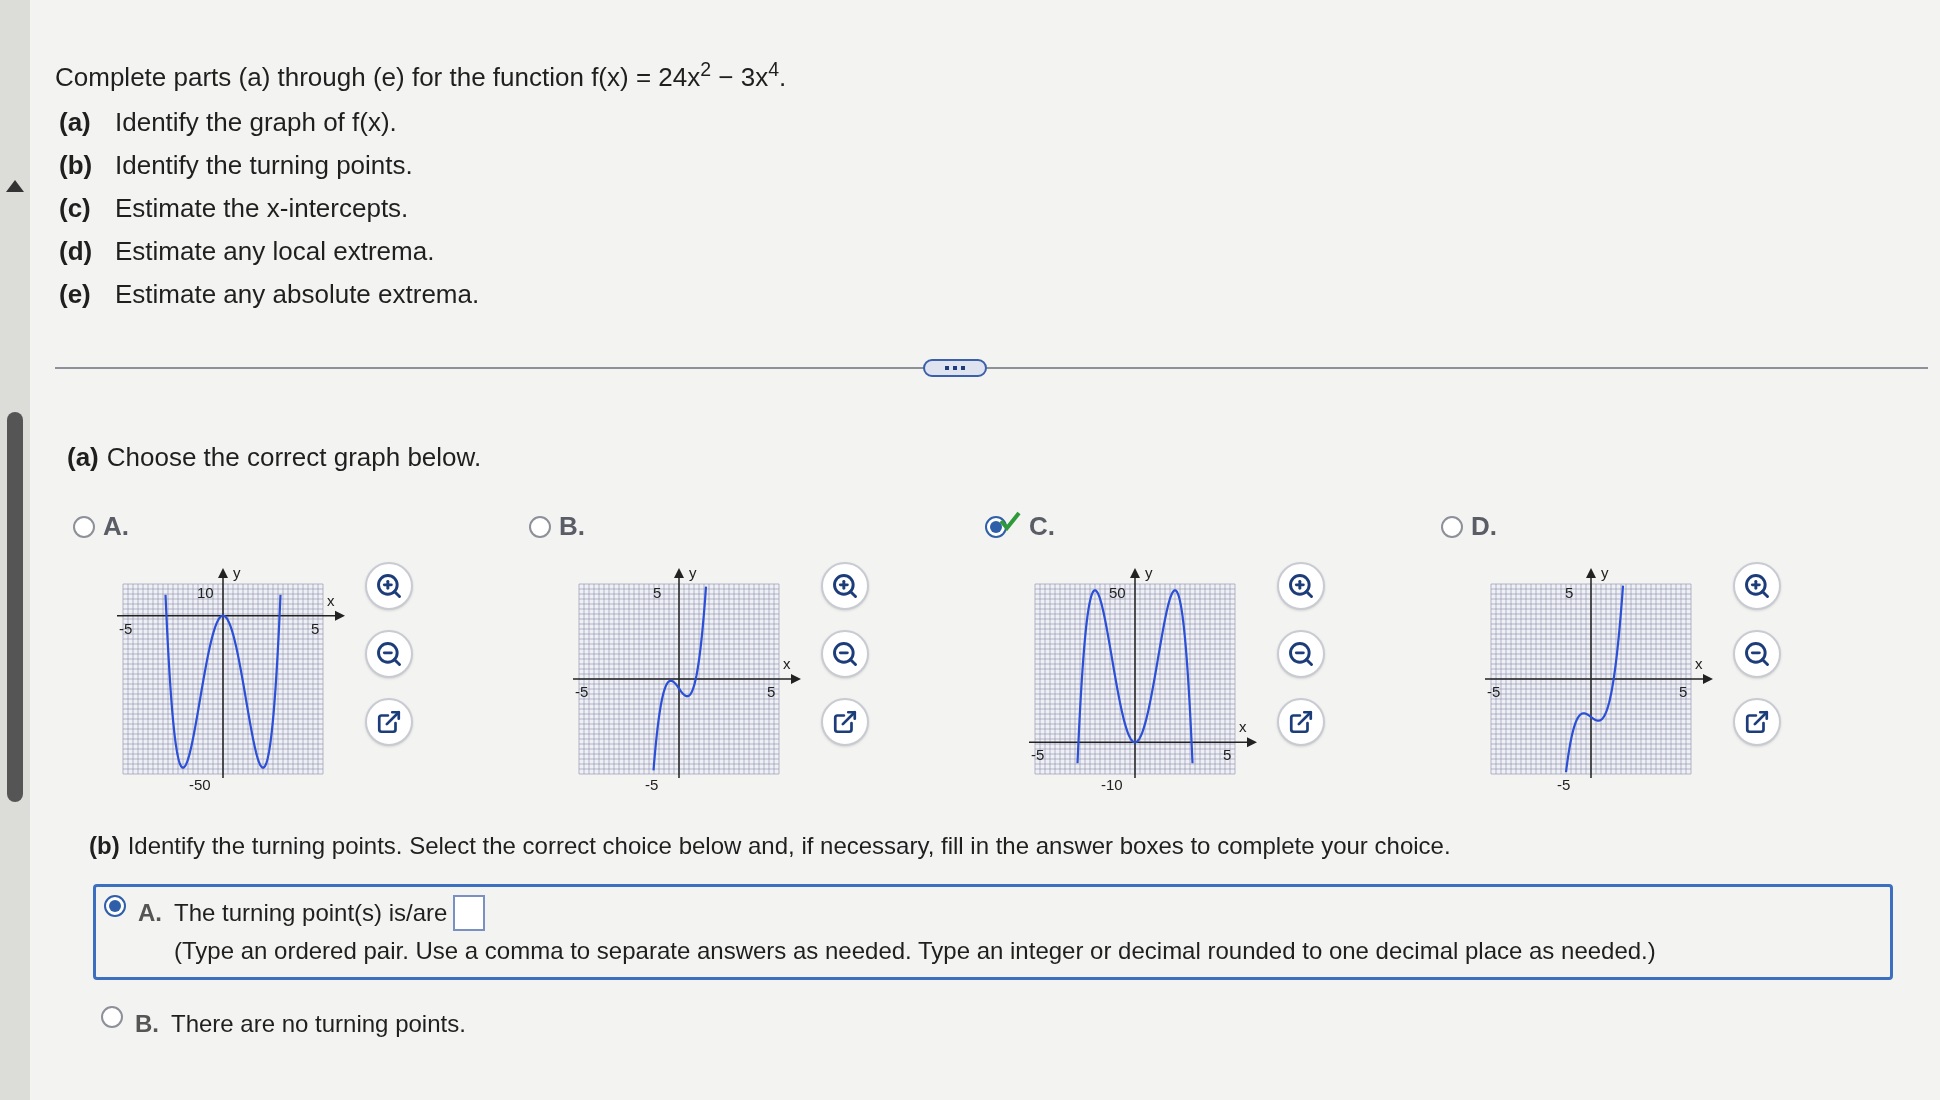 This screenshot has width=1940, height=1100. Describe the element at coordinates (80, 251) in the screenshot. I see `part-tag: (d)` at that location.